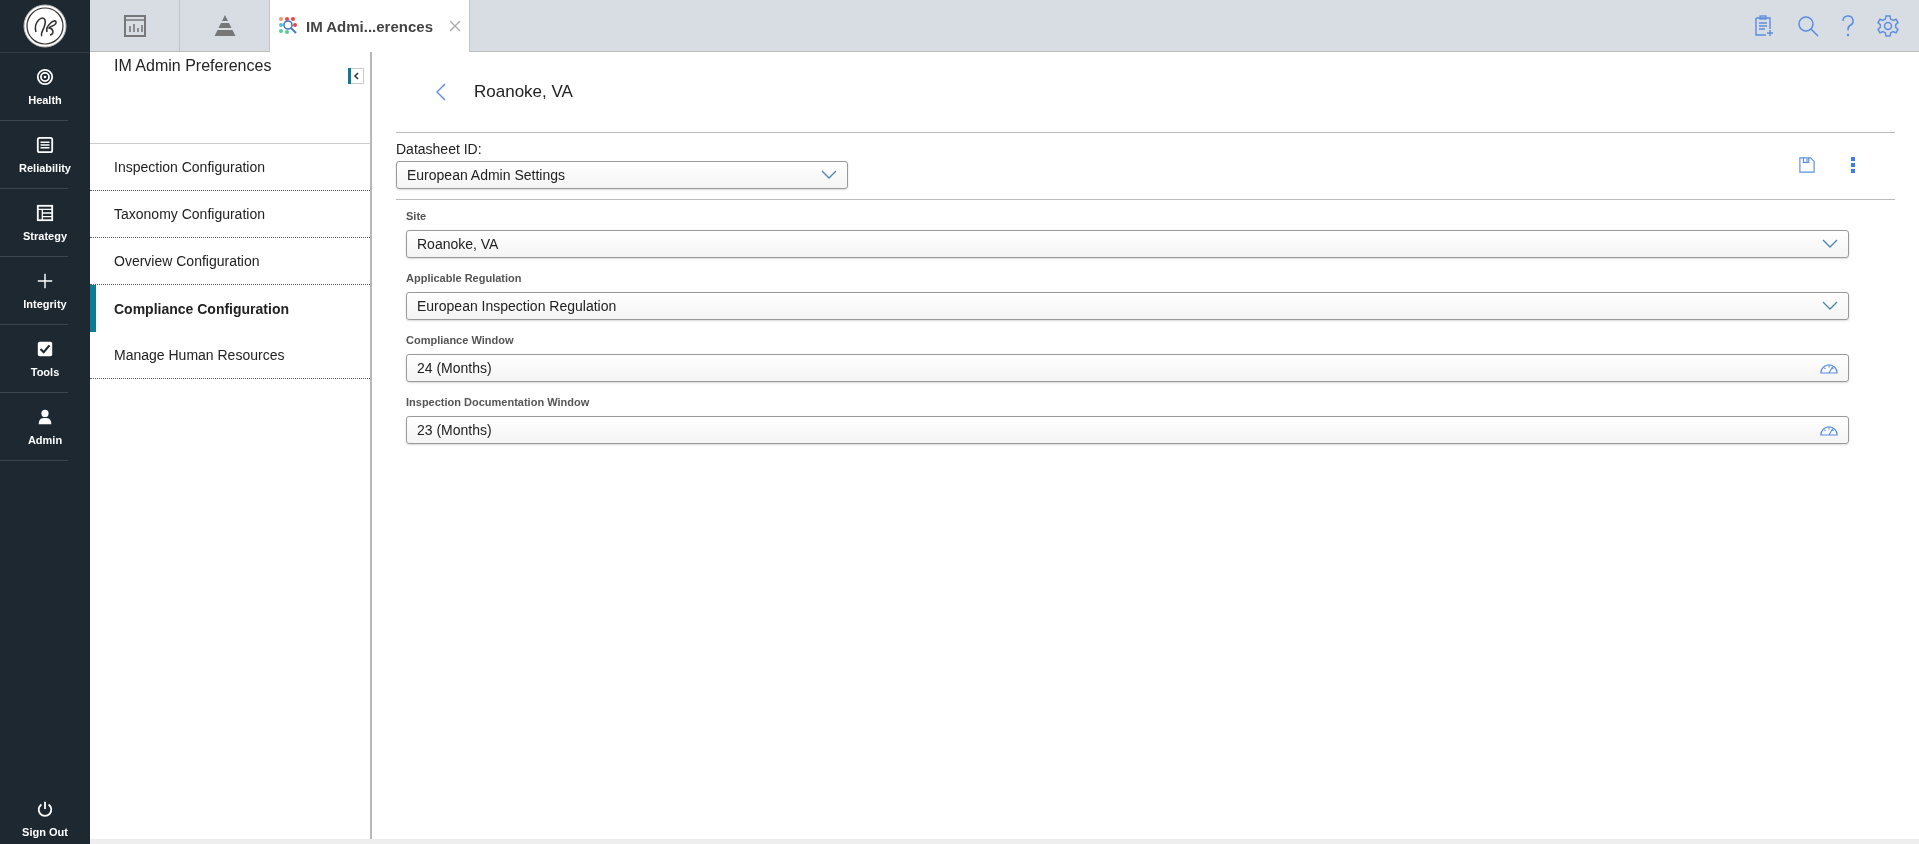 The width and height of the screenshot is (1919, 844). Describe the element at coordinates (460, 340) in the screenshot. I see `field-label: Compliance Window` at that location.